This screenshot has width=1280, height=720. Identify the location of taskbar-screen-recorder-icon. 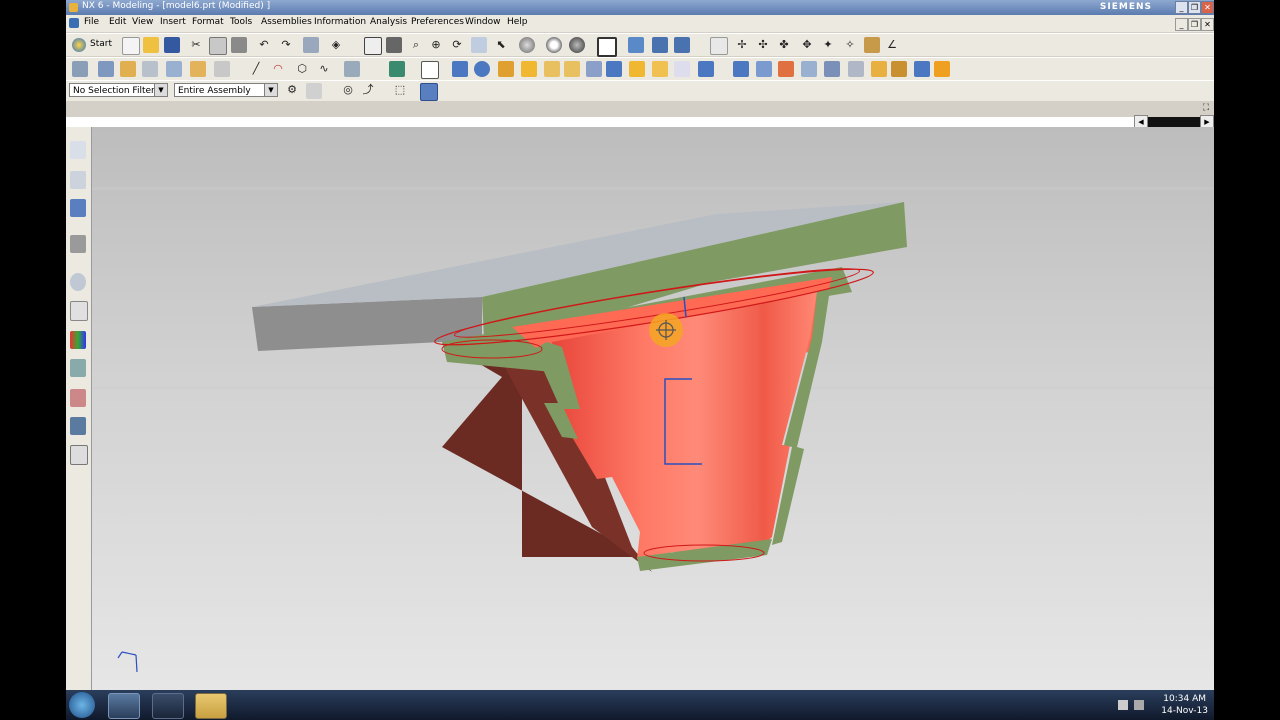
(168, 706).